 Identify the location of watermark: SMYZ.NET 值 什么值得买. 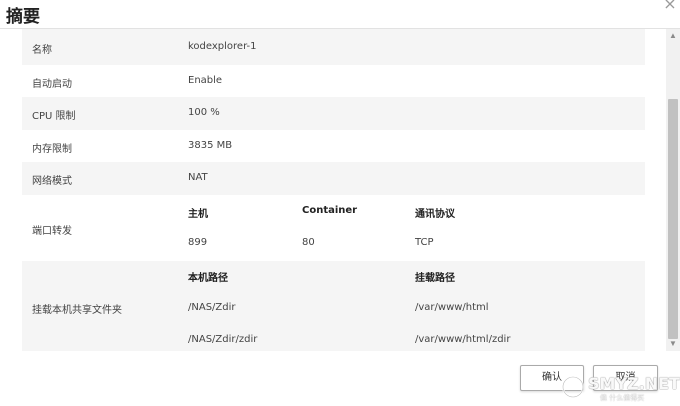
(620, 387).